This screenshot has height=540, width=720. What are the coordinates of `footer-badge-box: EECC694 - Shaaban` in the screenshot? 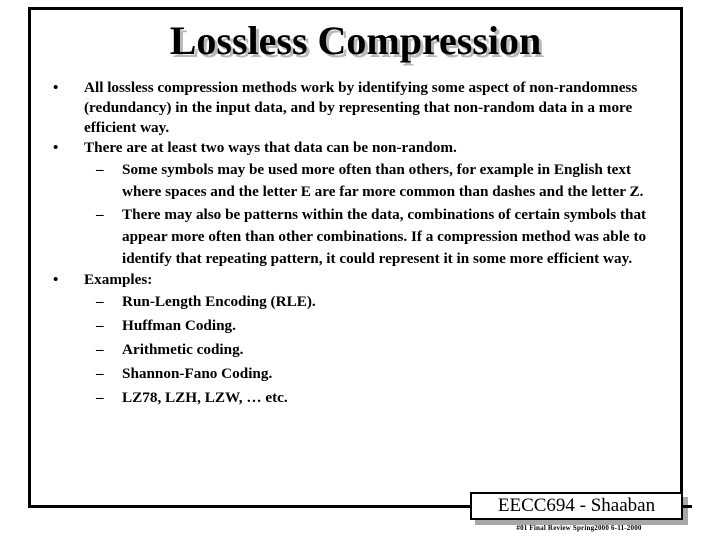 It's located at (576, 506).